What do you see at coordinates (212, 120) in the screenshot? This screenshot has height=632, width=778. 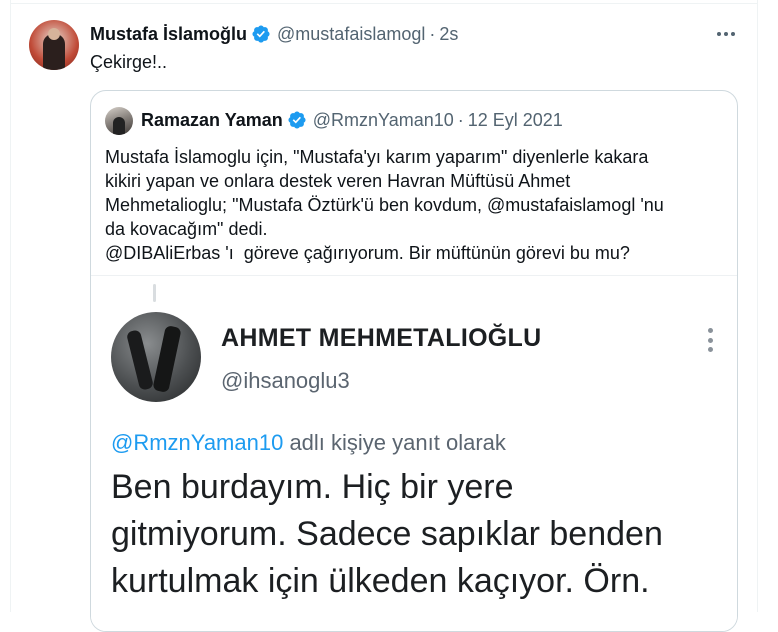 I see `quoted-author-name: Ramazan Yaman` at bounding box center [212, 120].